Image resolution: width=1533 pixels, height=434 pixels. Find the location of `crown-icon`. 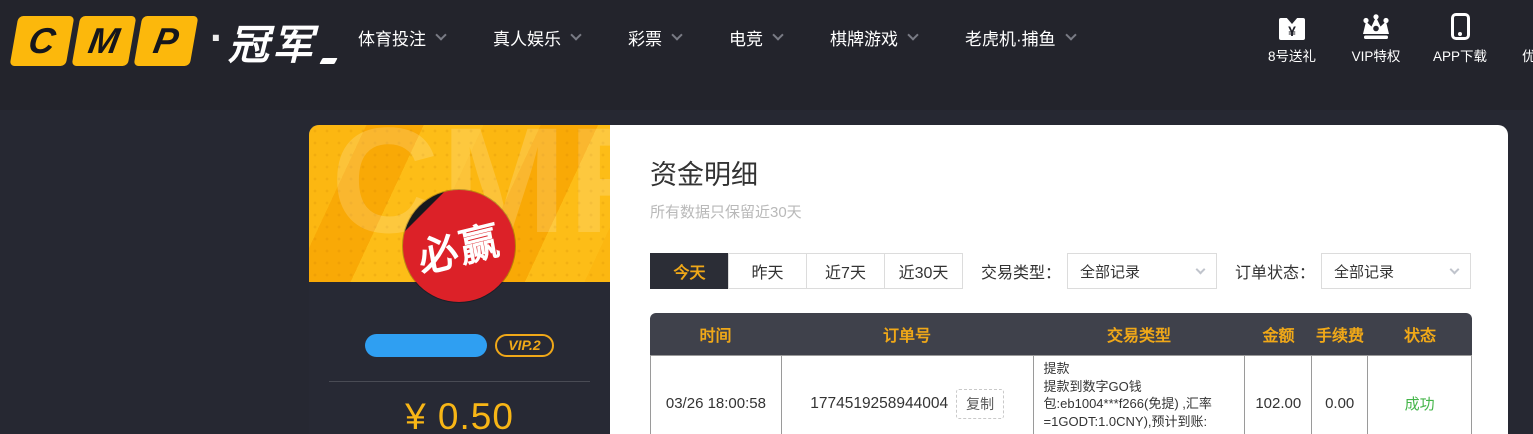

crown-icon is located at coordinates (1376, 26).